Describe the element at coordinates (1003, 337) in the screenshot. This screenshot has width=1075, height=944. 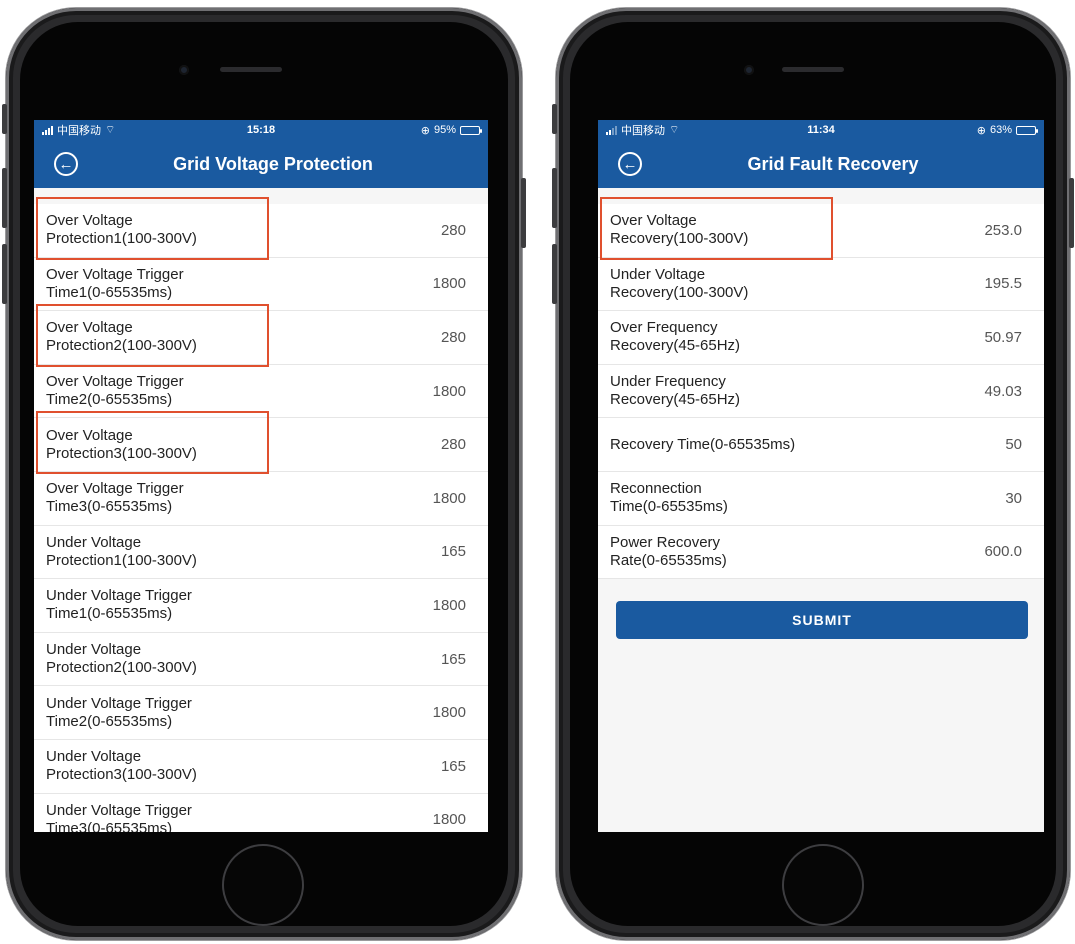
I see `row-value-input: 50.97` at that location.